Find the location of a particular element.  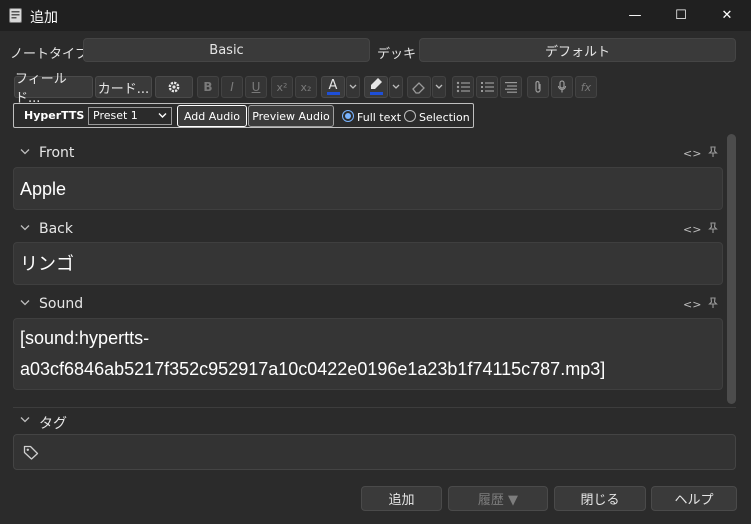

hypertts-label: HyperTTS is located at coordinates (54, 115).